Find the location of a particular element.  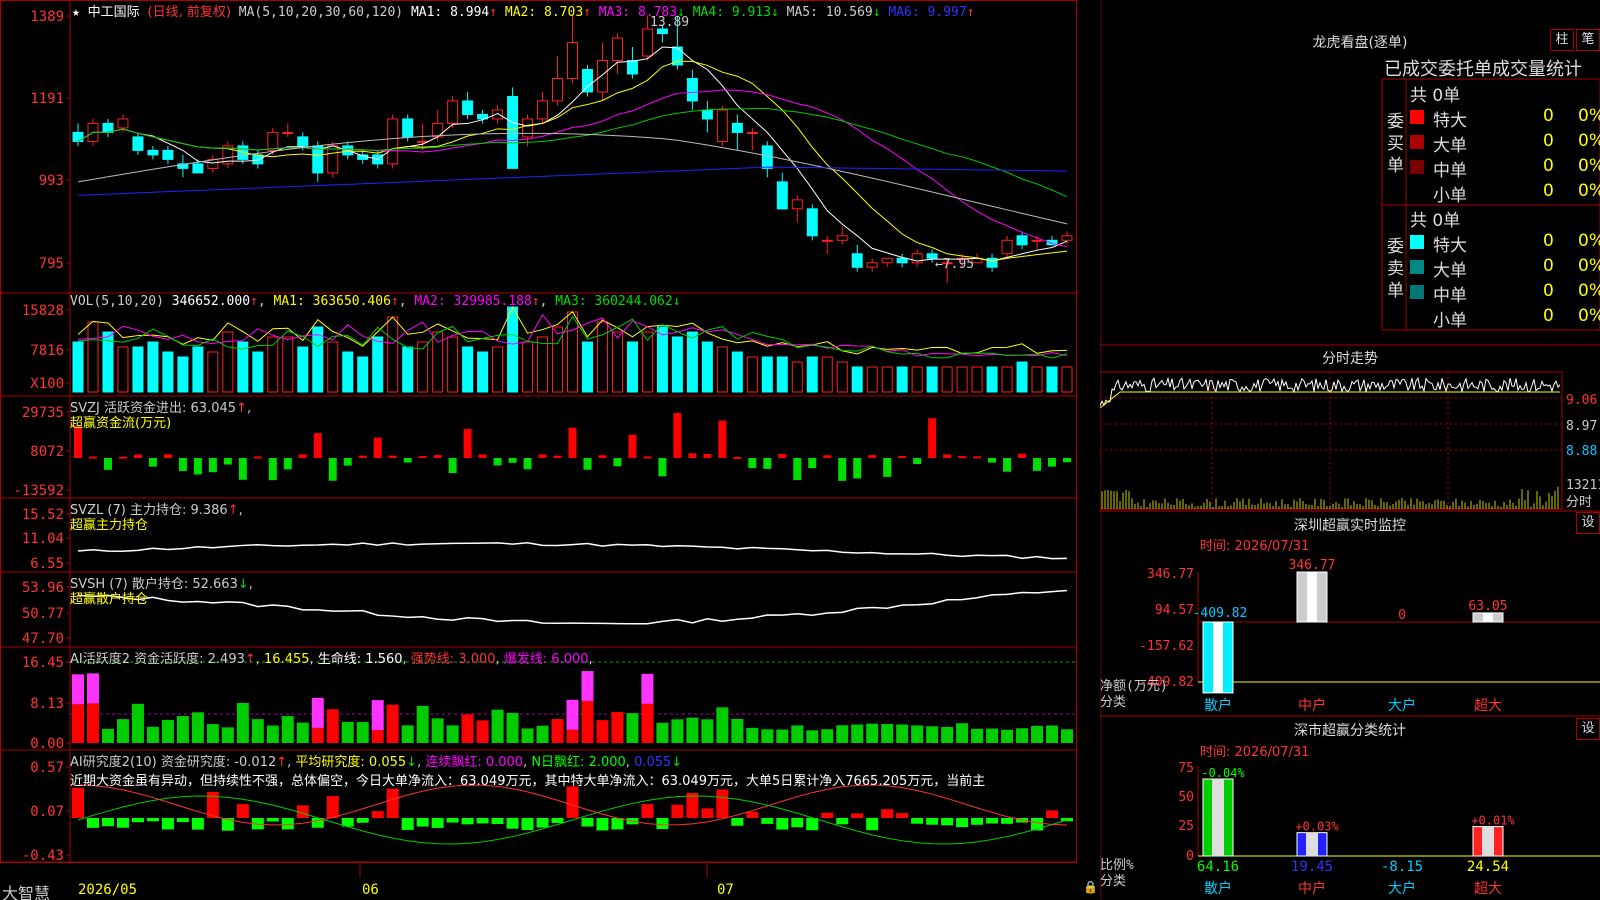

pen-button: 笔 is located at coordinates (1588, 40).